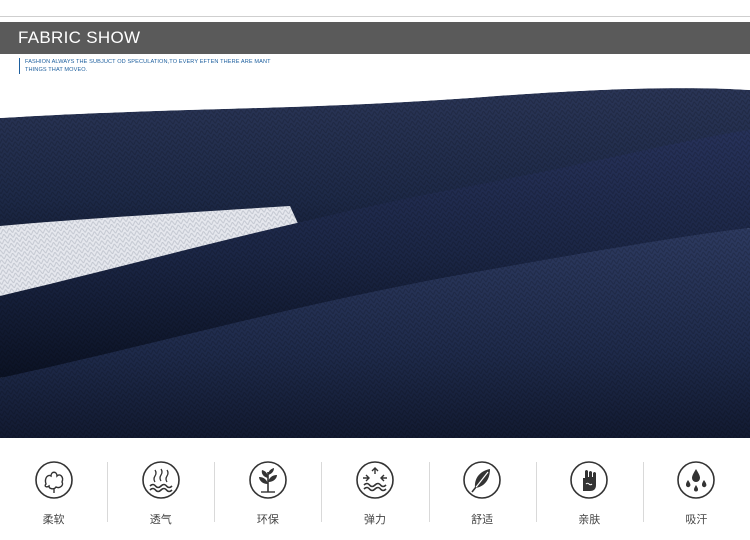  I want to click on feature-skin-friendly: 亲肤, so click(589, 493).